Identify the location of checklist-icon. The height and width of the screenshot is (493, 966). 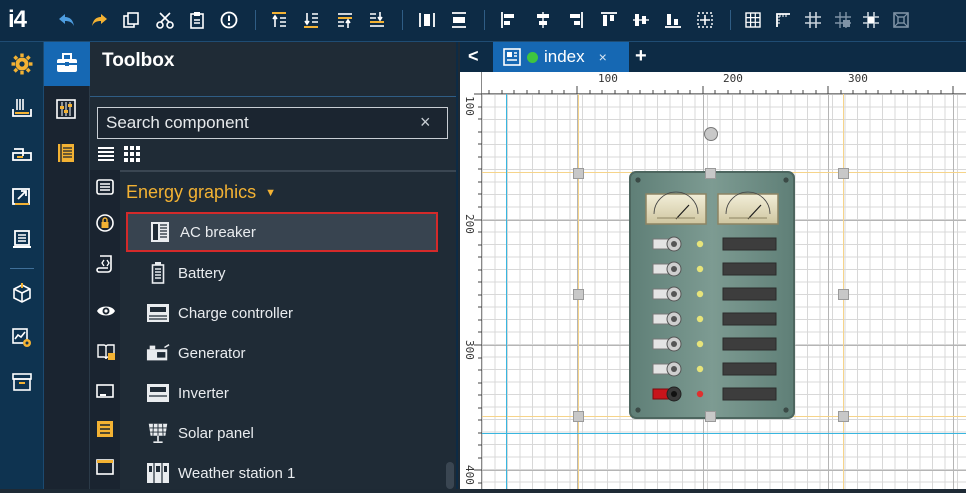
(105, 429).